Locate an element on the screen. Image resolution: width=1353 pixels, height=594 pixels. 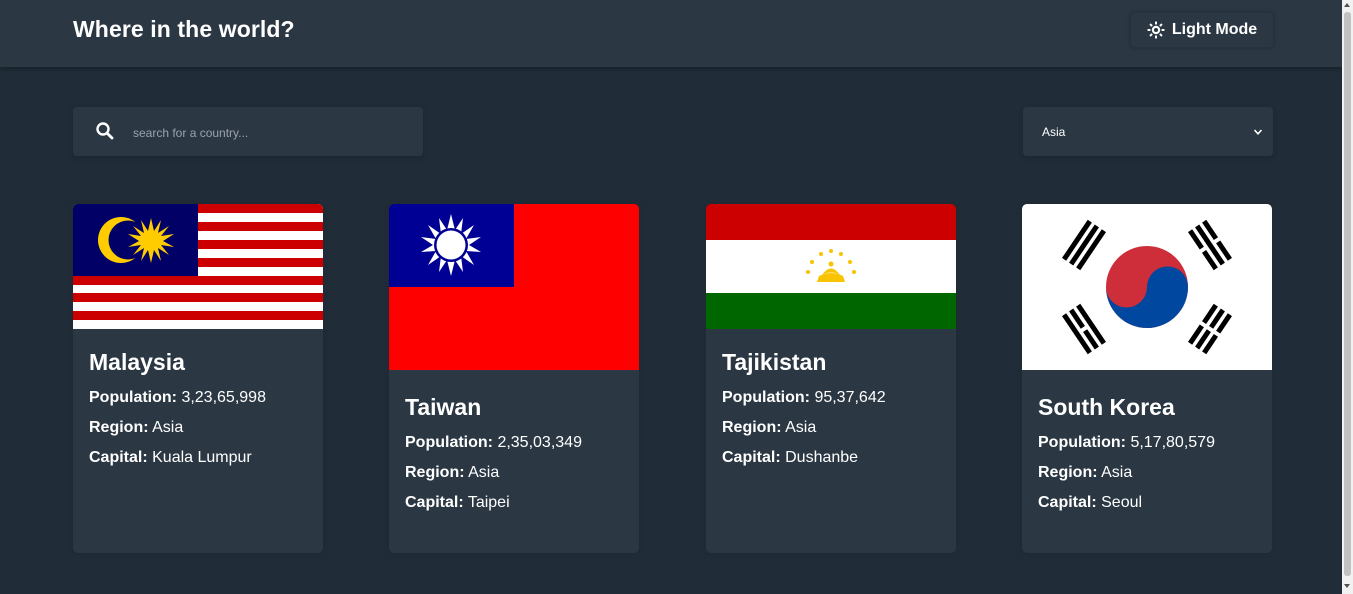
population-line: Population: 95,37,642 is located at coordinates (830, 398).